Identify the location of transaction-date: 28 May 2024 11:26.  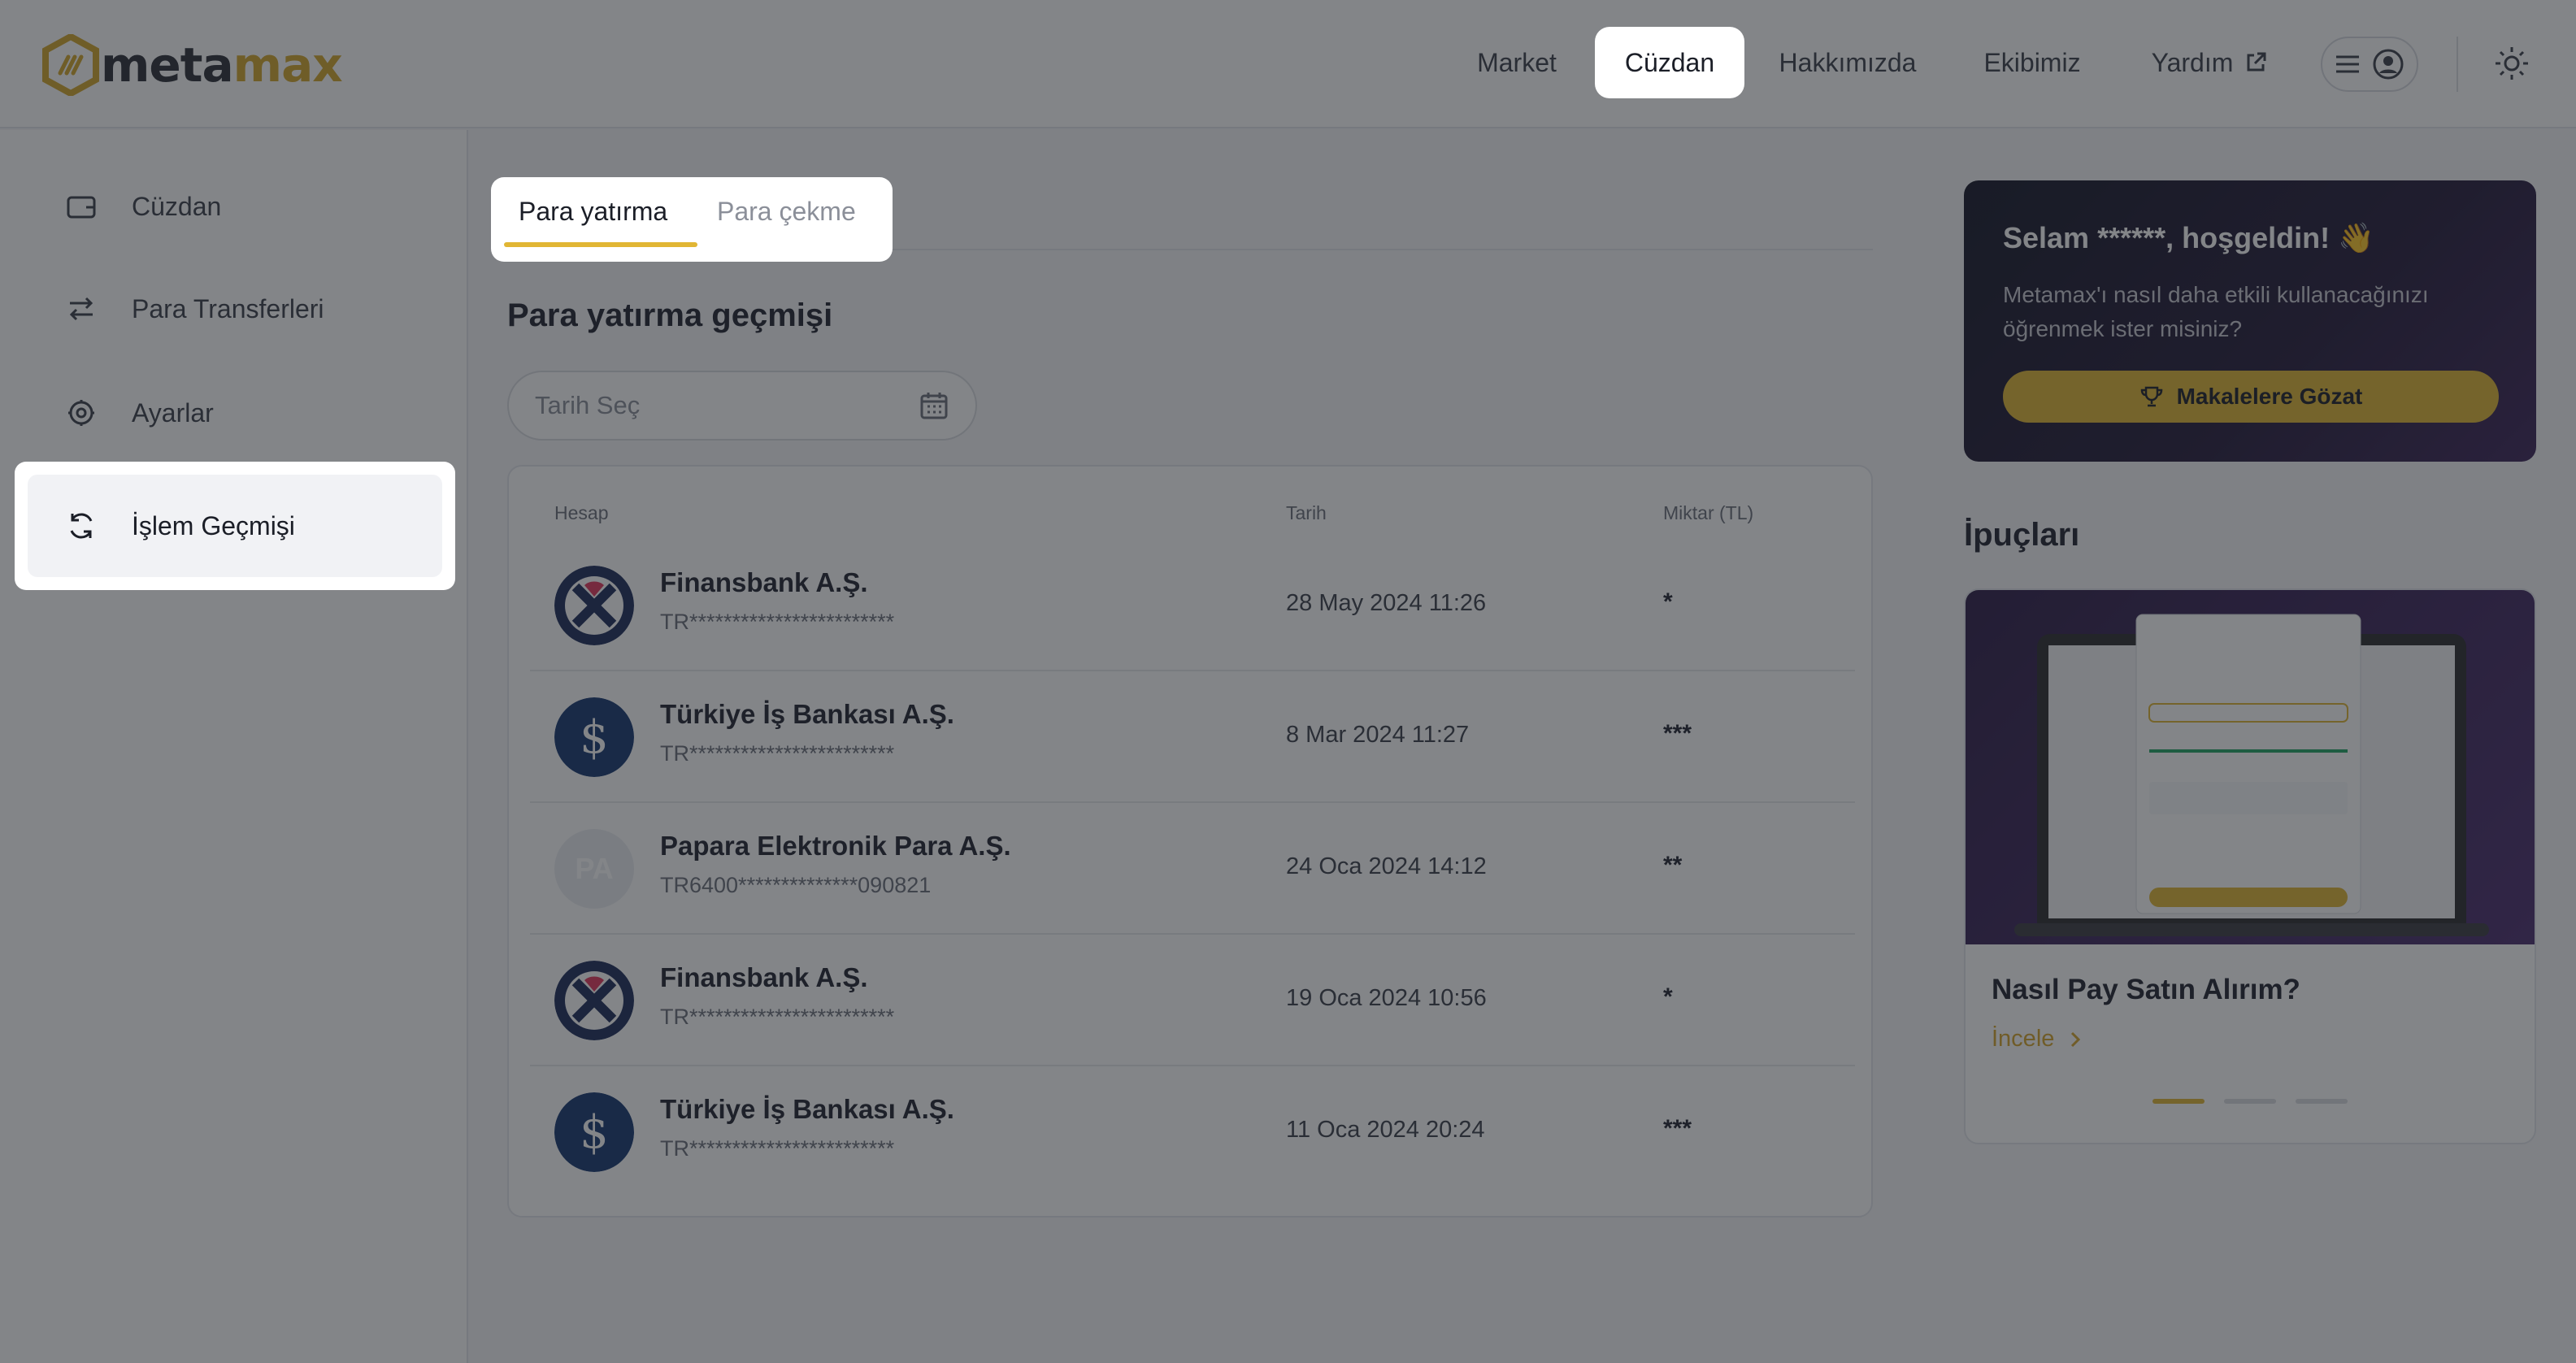
(1386, 603).